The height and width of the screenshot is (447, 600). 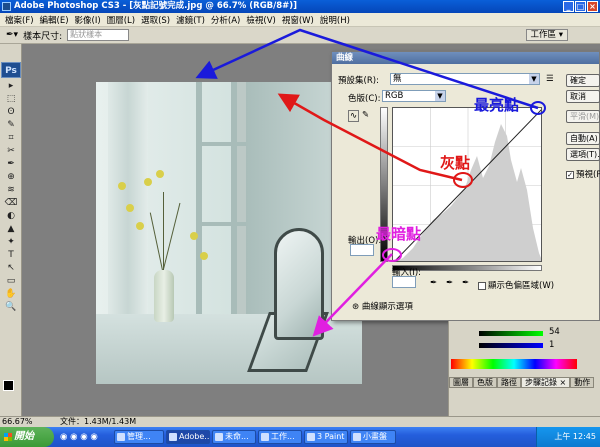 What do you see at coordinates (164, 296) in the screenshot?
I see `photo-vase` at bounding box center [164, 296].